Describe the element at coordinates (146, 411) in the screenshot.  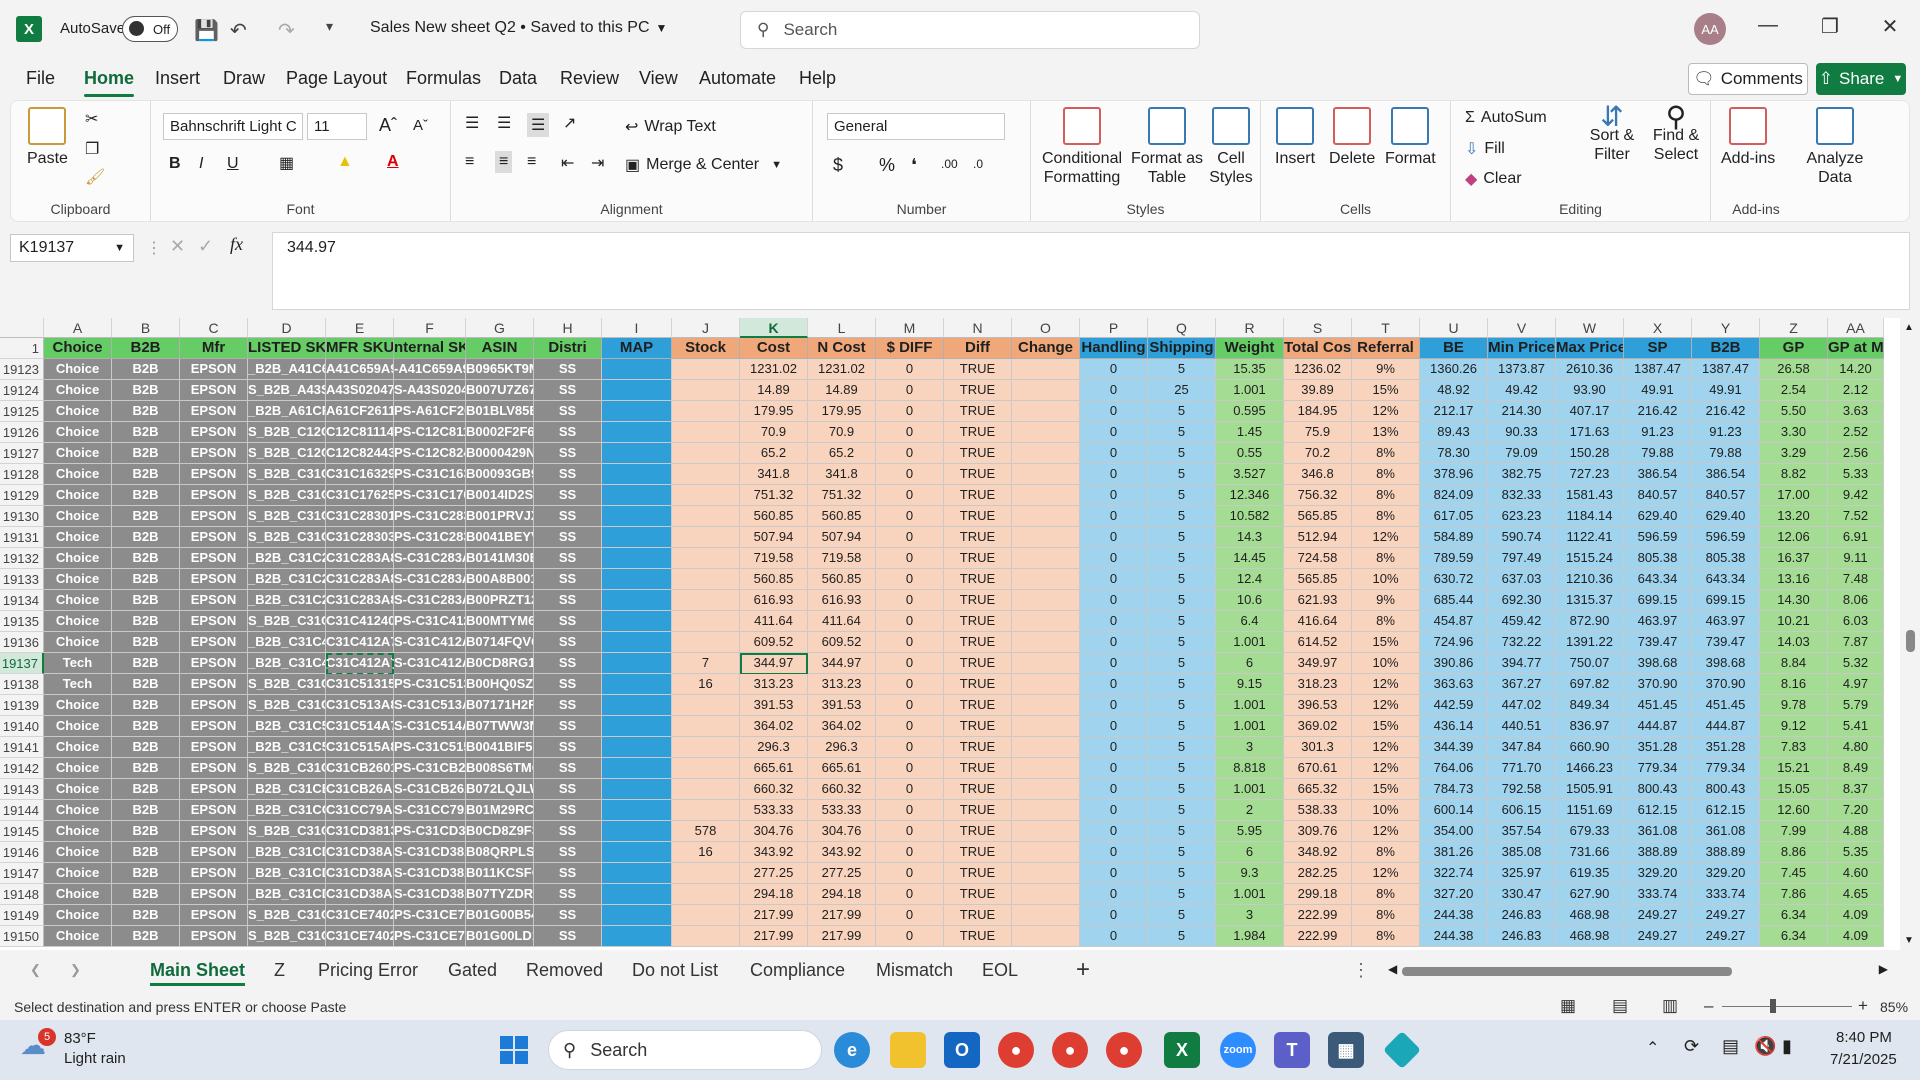
I see `table-cell: B2B` at that location.